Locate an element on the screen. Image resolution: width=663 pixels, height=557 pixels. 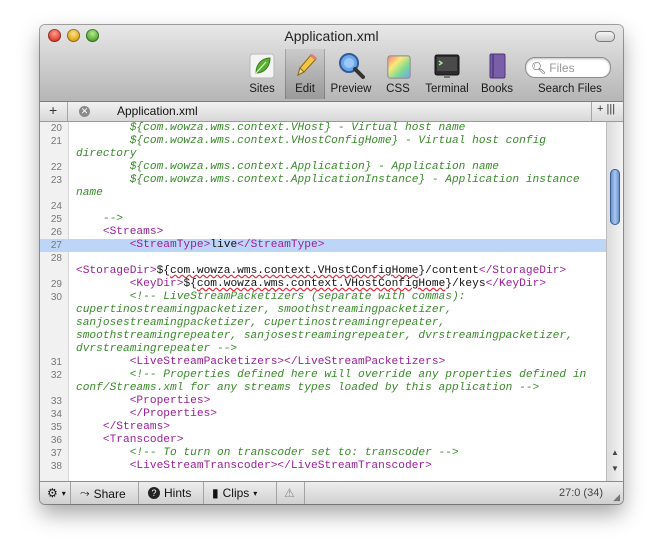
toolbar-books-button: Books is located at coordinates (497, 74).